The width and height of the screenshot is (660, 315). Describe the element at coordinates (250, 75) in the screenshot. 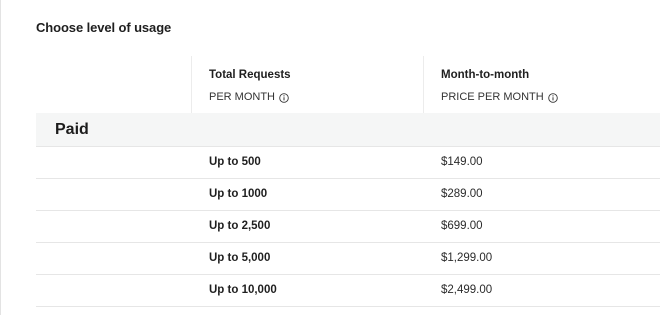

I see `header-title: Total Requests` at that location.